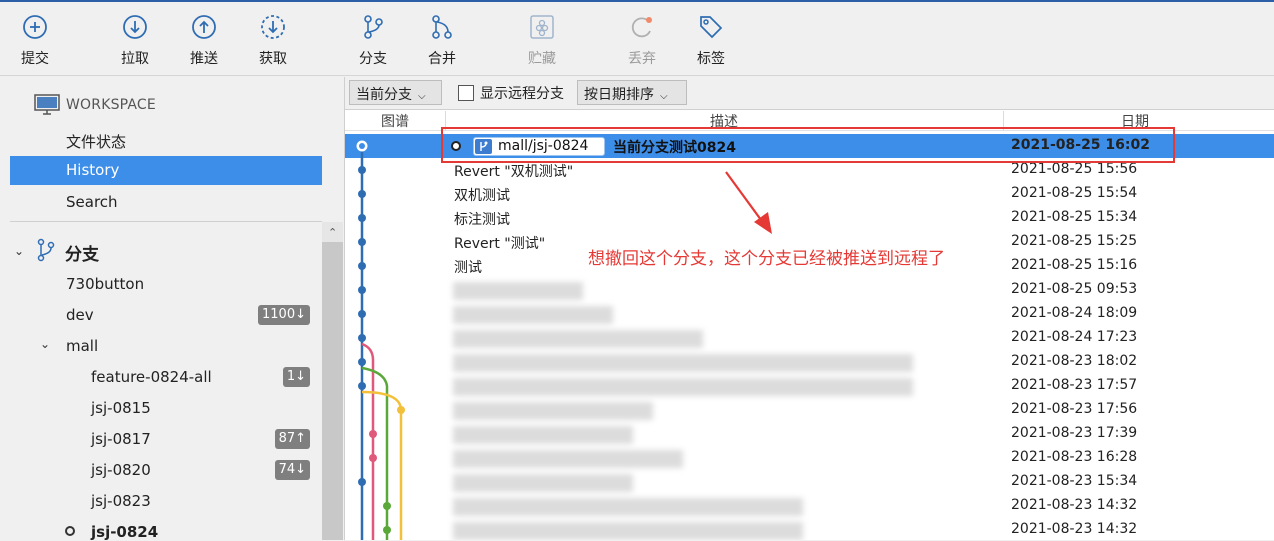 This screenshot has width=1274, height=541. I want to click on branch-item: 730button, so click(105, 284).